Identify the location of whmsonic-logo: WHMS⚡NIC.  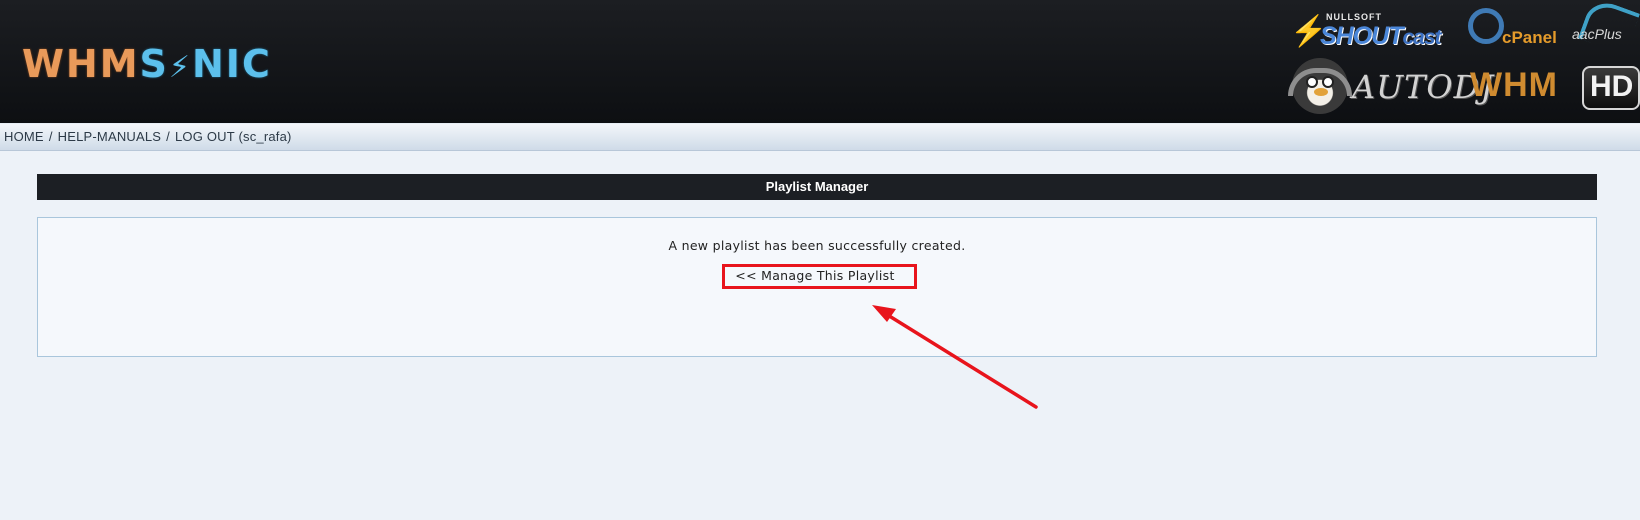
(147, 64).